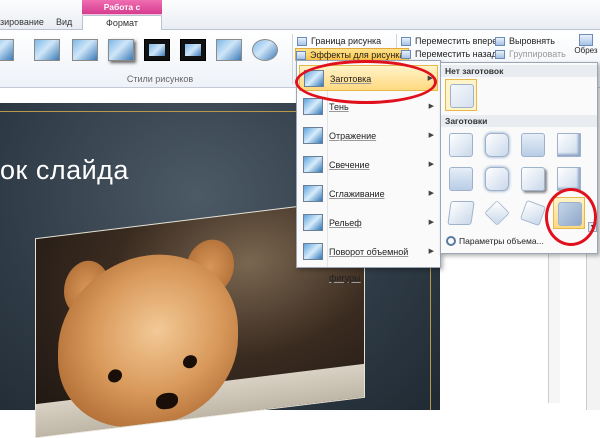 The width and height of the screenshot is (600, 438). I want to click on tab-review: зирование, so click(22, 22).